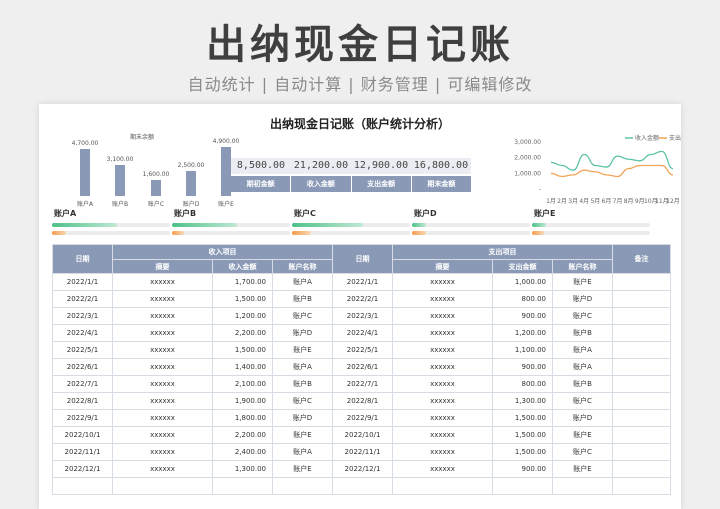 This screenshot has width=720, height=509. What do you see at coordinates (82, 401) in the screenshot?
I see `table-cell: 2022/8/1` at bounding box center [82, 401].